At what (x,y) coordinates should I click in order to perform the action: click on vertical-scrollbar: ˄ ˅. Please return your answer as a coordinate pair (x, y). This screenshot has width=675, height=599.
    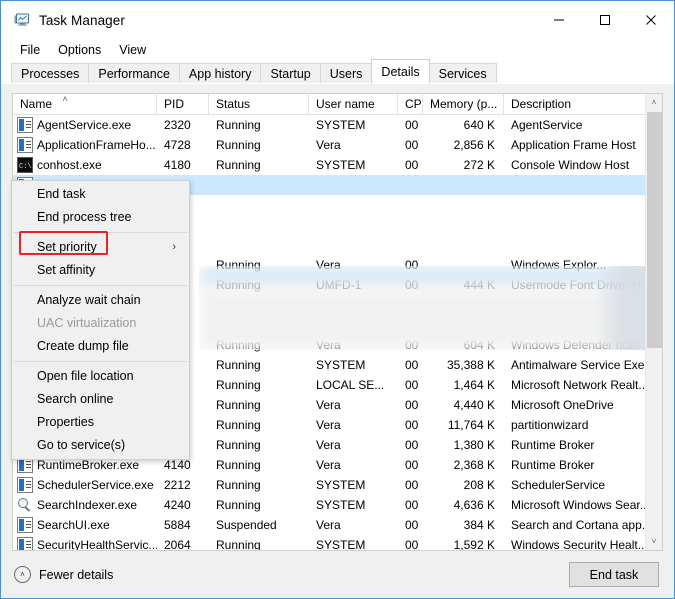
    Looking at the image, I should click on (653, 322).